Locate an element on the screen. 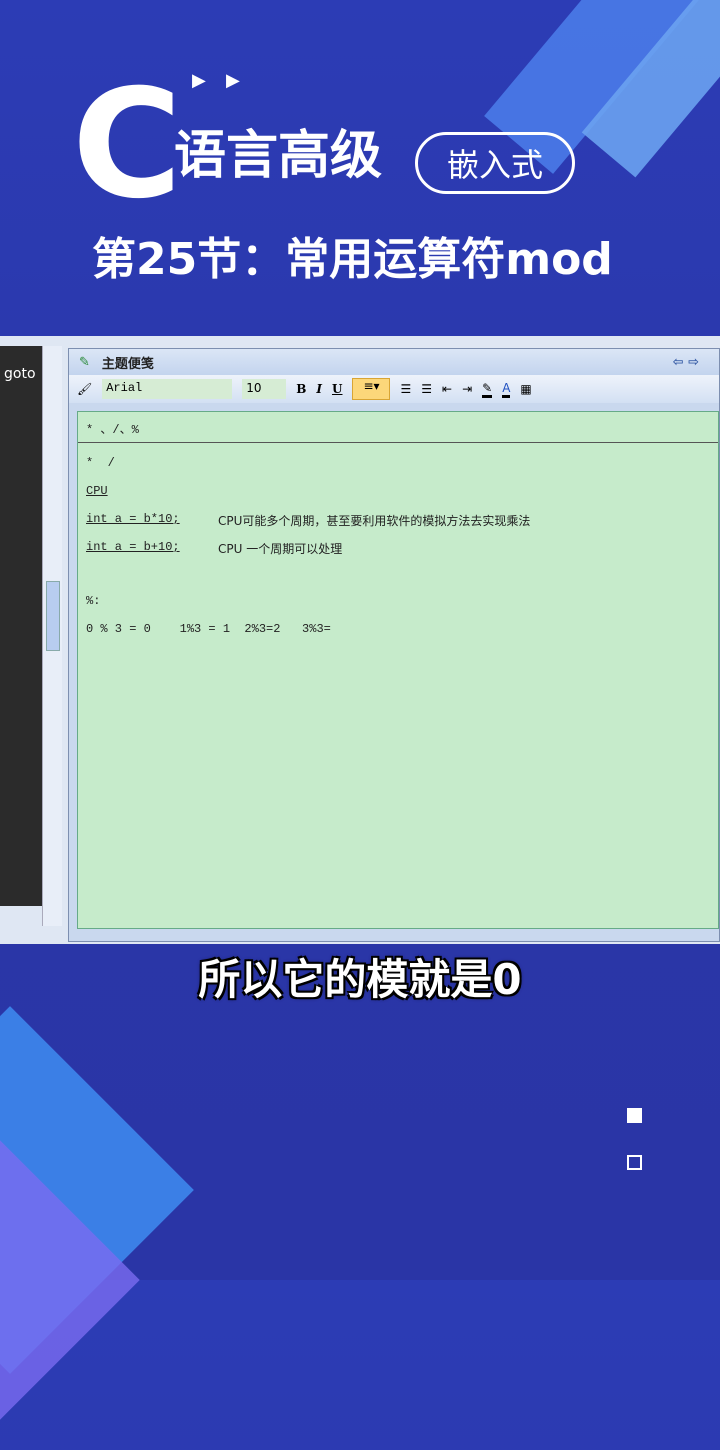 The height and width of the screenshot is (1450, 720). badge: 嵌入式 is located at coordinates (495, 163).